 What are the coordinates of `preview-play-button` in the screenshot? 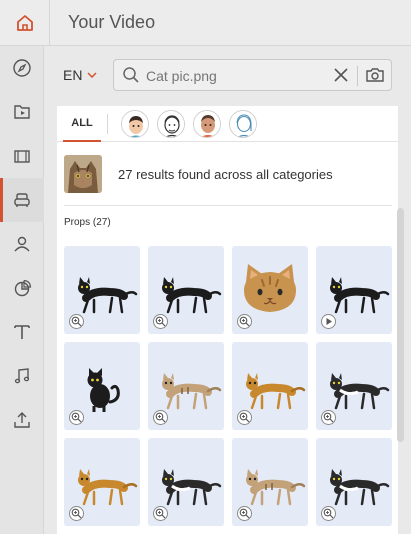 It's located at (328, 321).